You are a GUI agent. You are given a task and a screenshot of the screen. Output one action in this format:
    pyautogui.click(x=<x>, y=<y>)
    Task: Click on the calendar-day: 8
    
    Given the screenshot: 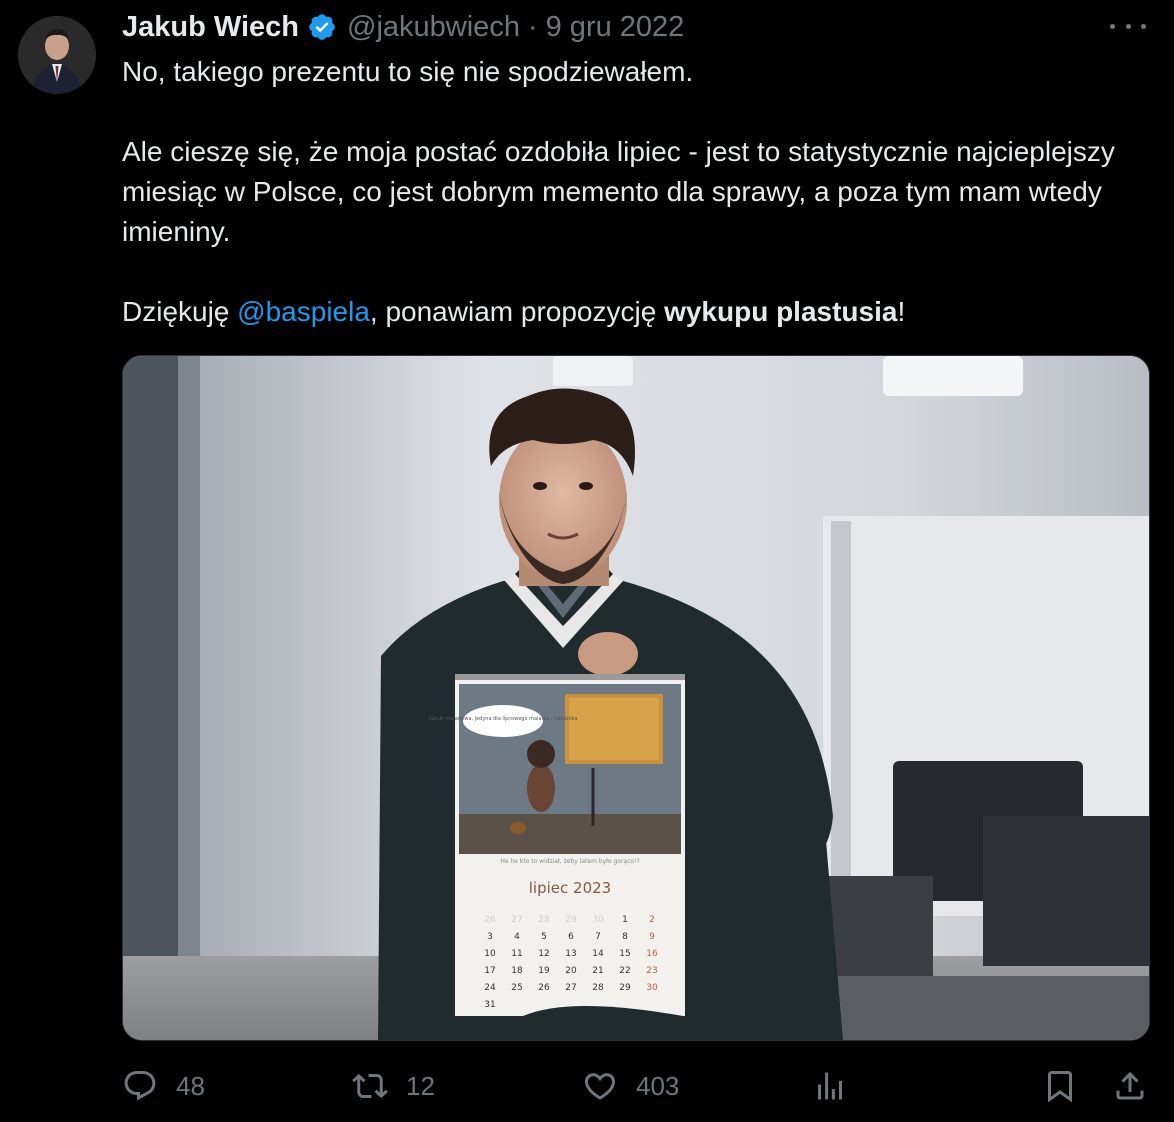 What is the action you would take?
    pyautogui.click(x=625, y=937)
    